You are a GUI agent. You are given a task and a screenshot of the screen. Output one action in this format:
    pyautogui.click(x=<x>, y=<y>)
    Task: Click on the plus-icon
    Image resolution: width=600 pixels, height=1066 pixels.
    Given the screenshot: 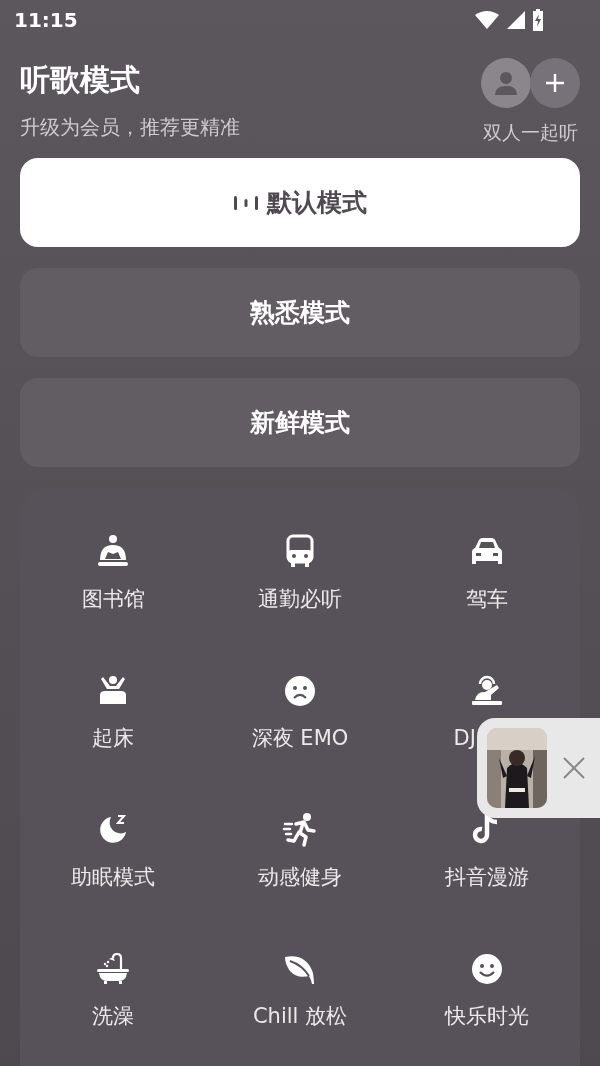 What is the action you would take?
    pyautogui.click(x=555, y=83)
    